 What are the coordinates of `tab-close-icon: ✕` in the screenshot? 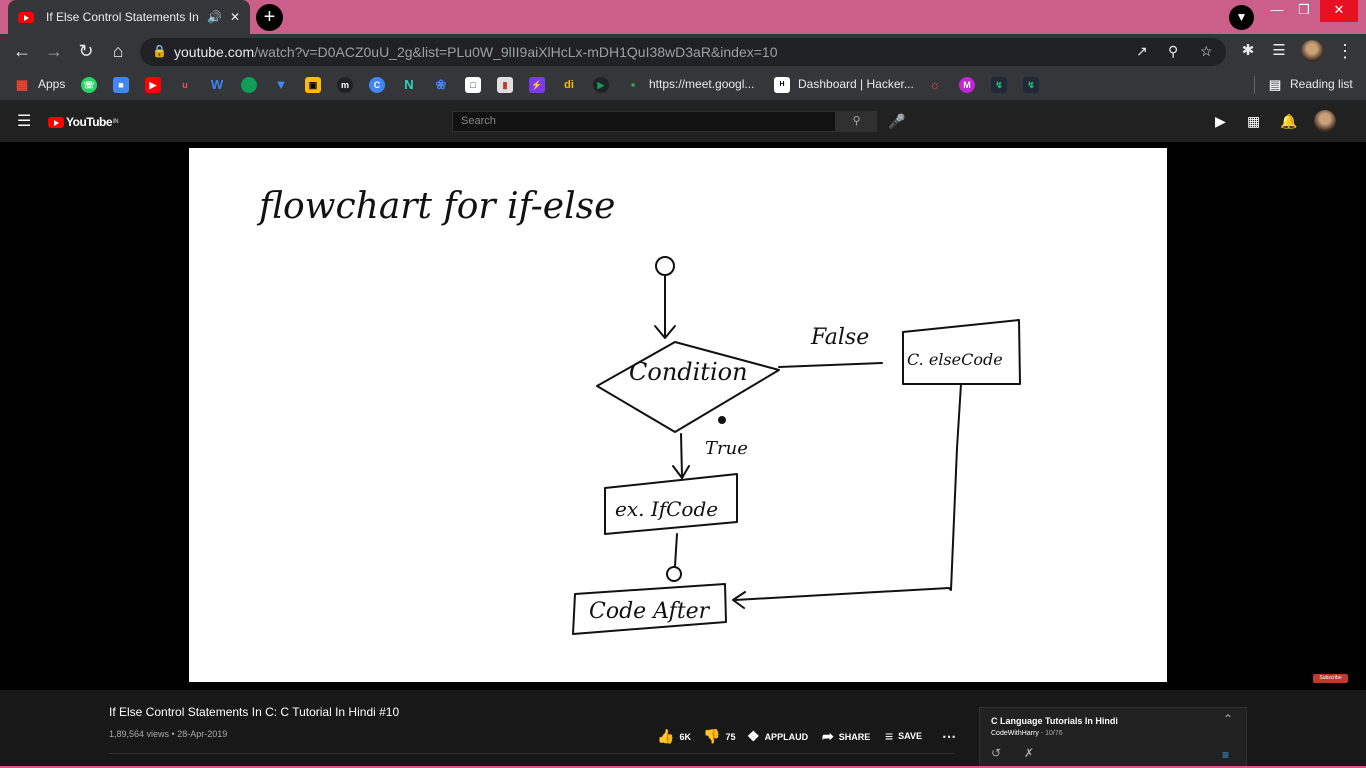 It's located at (235, 17).